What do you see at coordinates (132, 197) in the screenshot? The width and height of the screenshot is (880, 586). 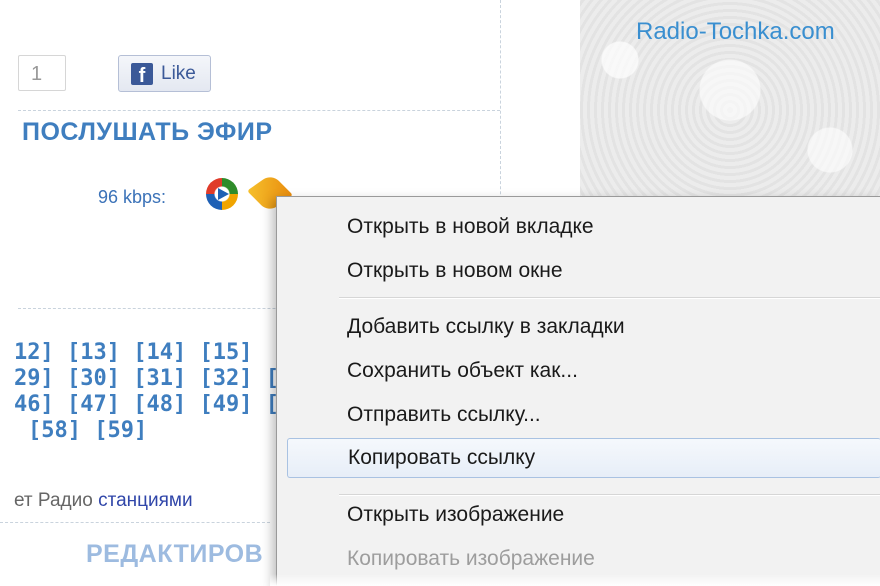 I see `bitrate-label: 96 kbps:` at bounding box center [132, 197].